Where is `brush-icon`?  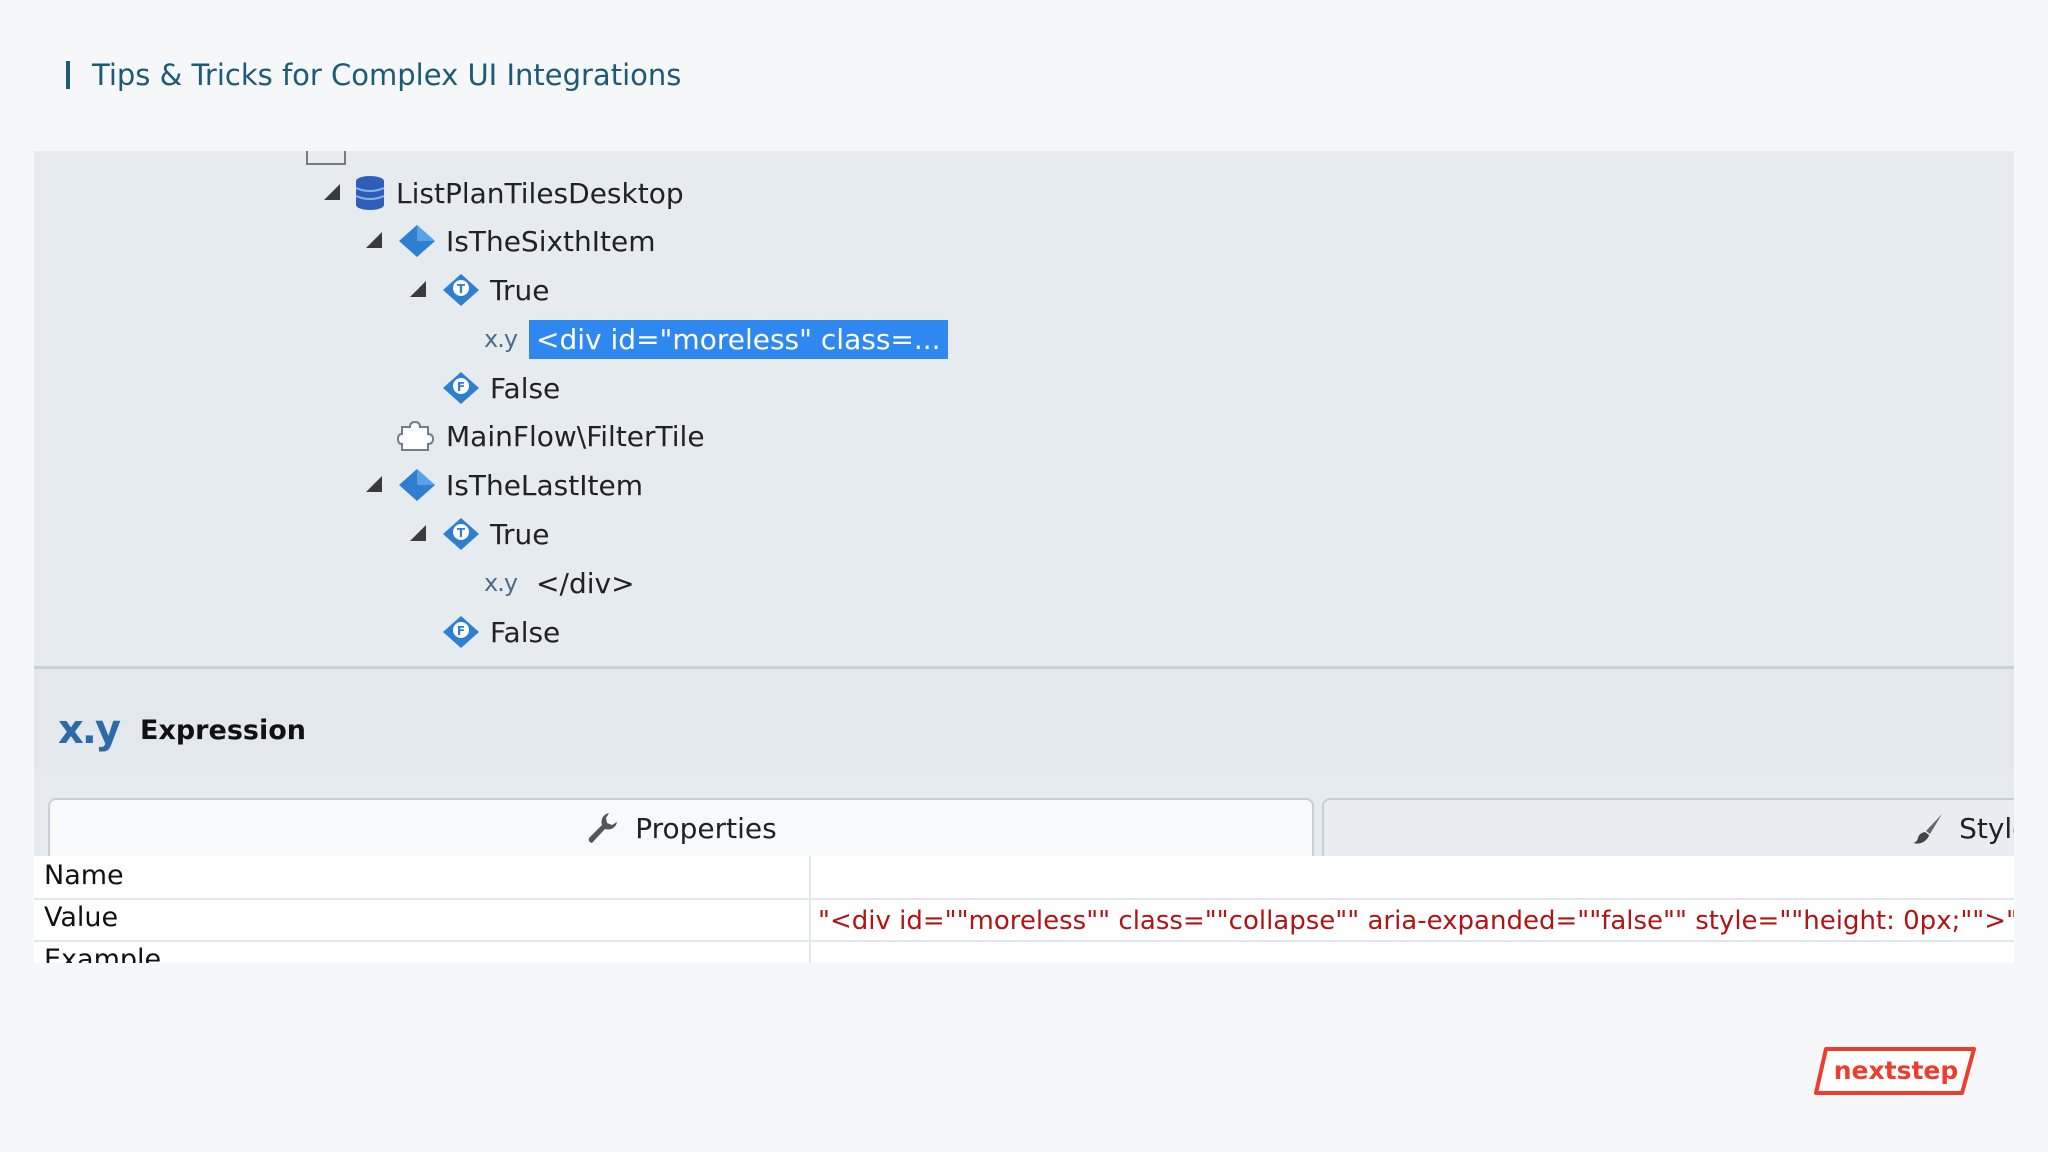 brush-icon is located at coordinates (1928, 828).